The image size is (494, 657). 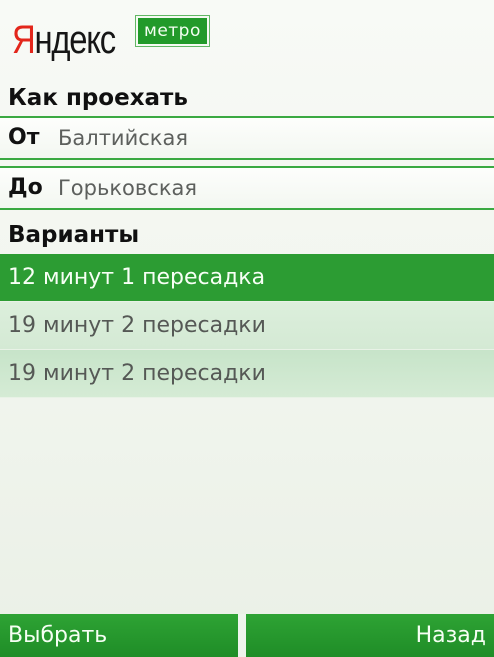 What do you see at coordinates (74, 235) in the screenshot?
I see `variants-title: Варианты` at bounding box center [74, 235].